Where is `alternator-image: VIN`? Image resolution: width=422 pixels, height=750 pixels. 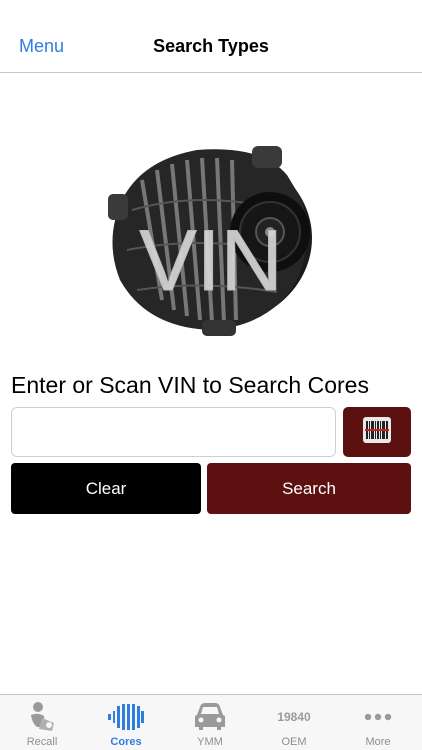
alternator-image: VIN is located at coordinates (211, 240).